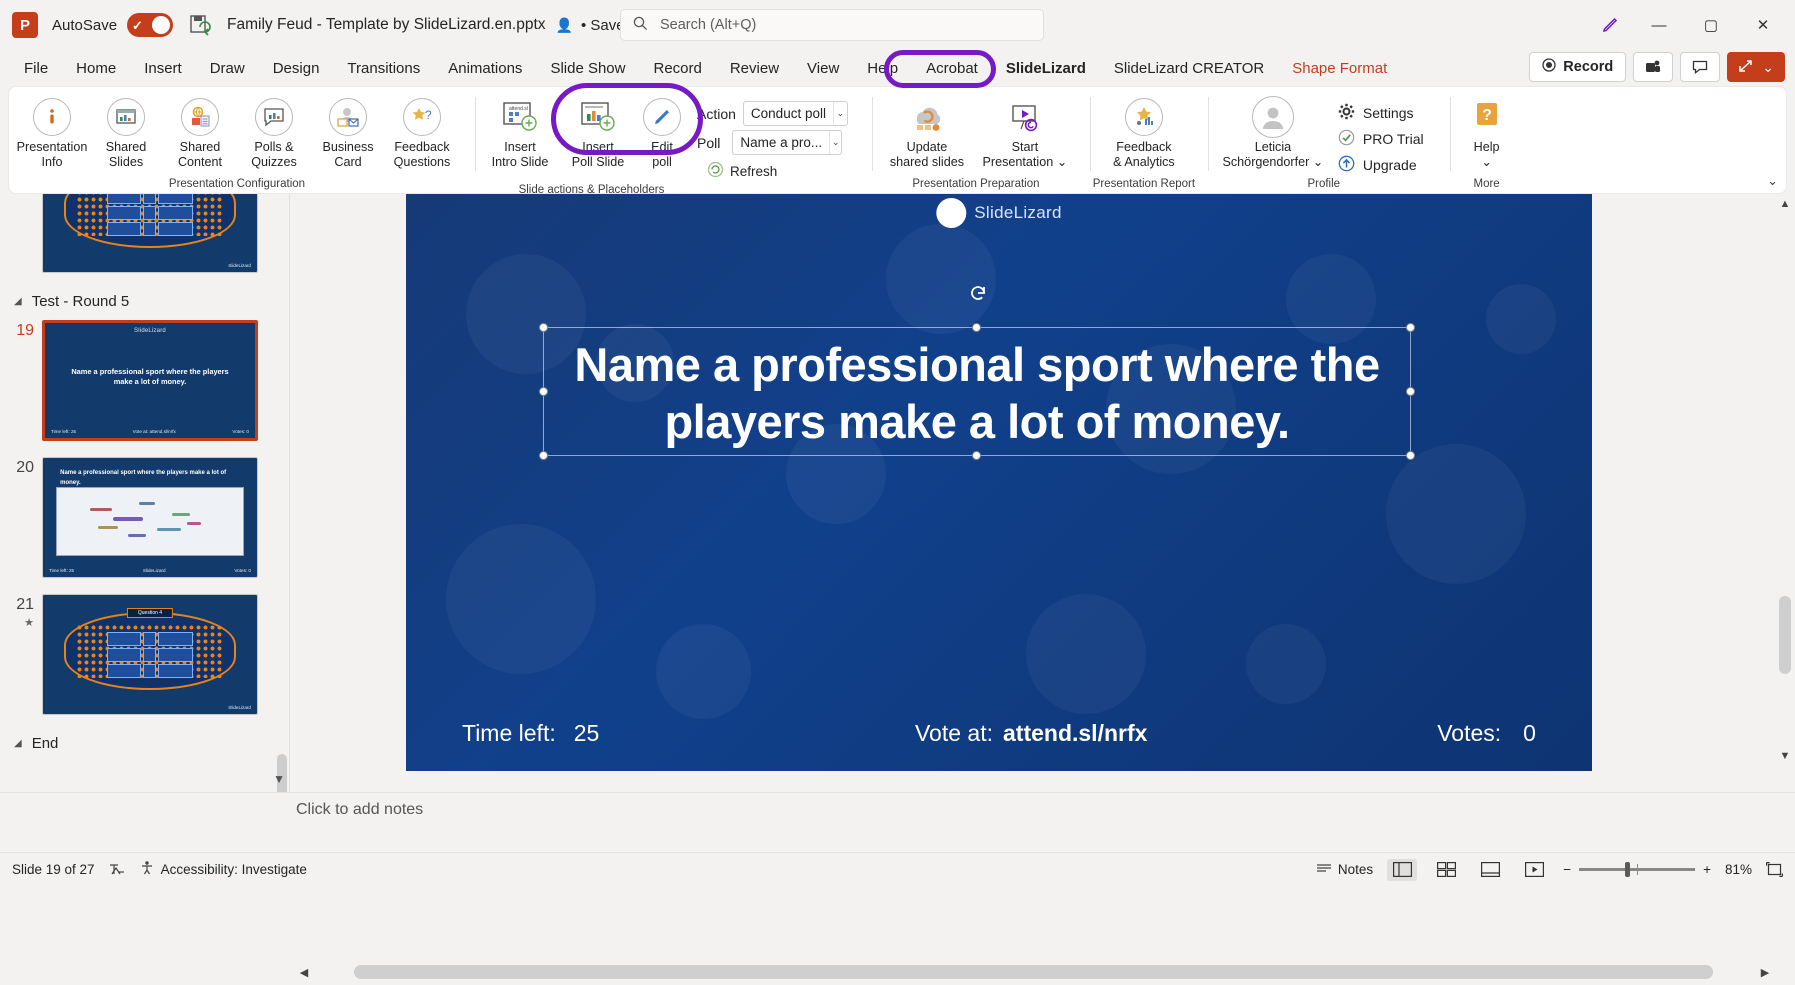  What do you see at coordinates (200, 131) in the screenshot?
I see `shared-content-button: Shared Content` at bounding box center [200, 131].